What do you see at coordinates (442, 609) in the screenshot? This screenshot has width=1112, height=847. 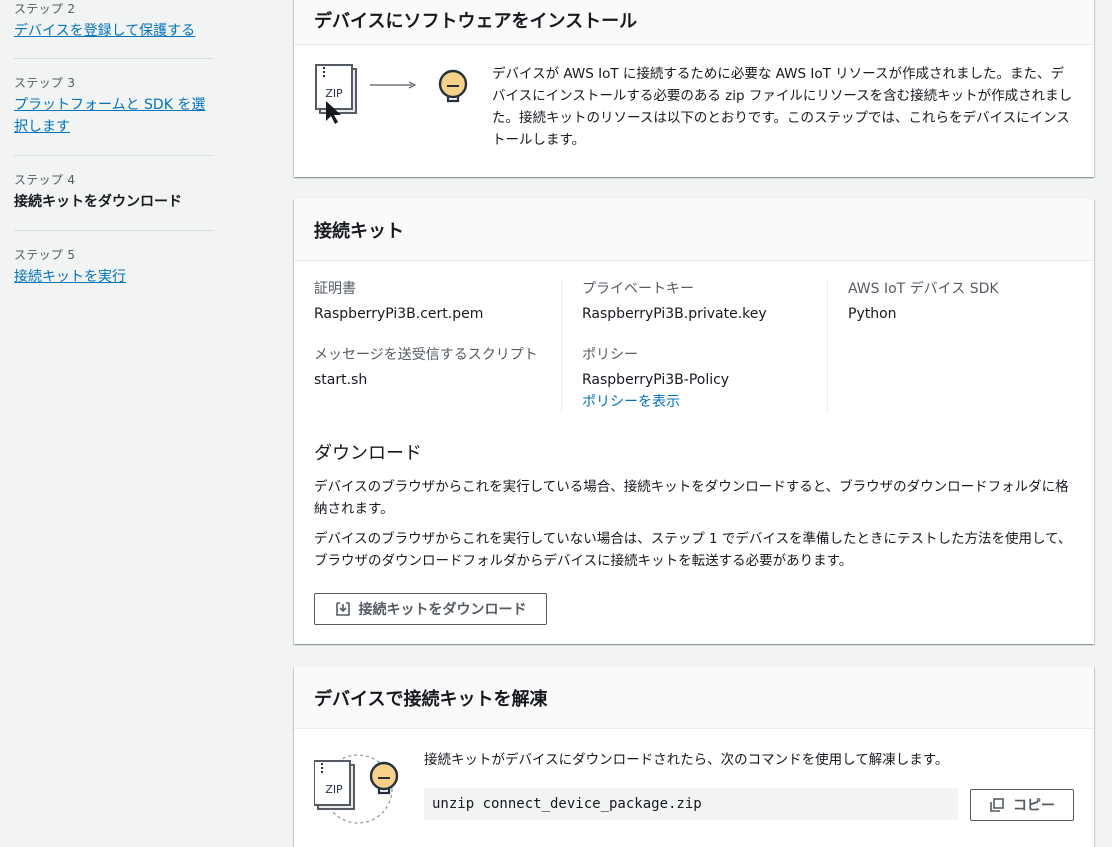 I see `download-kit-label: 接続キットをダウンロード` at bounding box center [442, 609].